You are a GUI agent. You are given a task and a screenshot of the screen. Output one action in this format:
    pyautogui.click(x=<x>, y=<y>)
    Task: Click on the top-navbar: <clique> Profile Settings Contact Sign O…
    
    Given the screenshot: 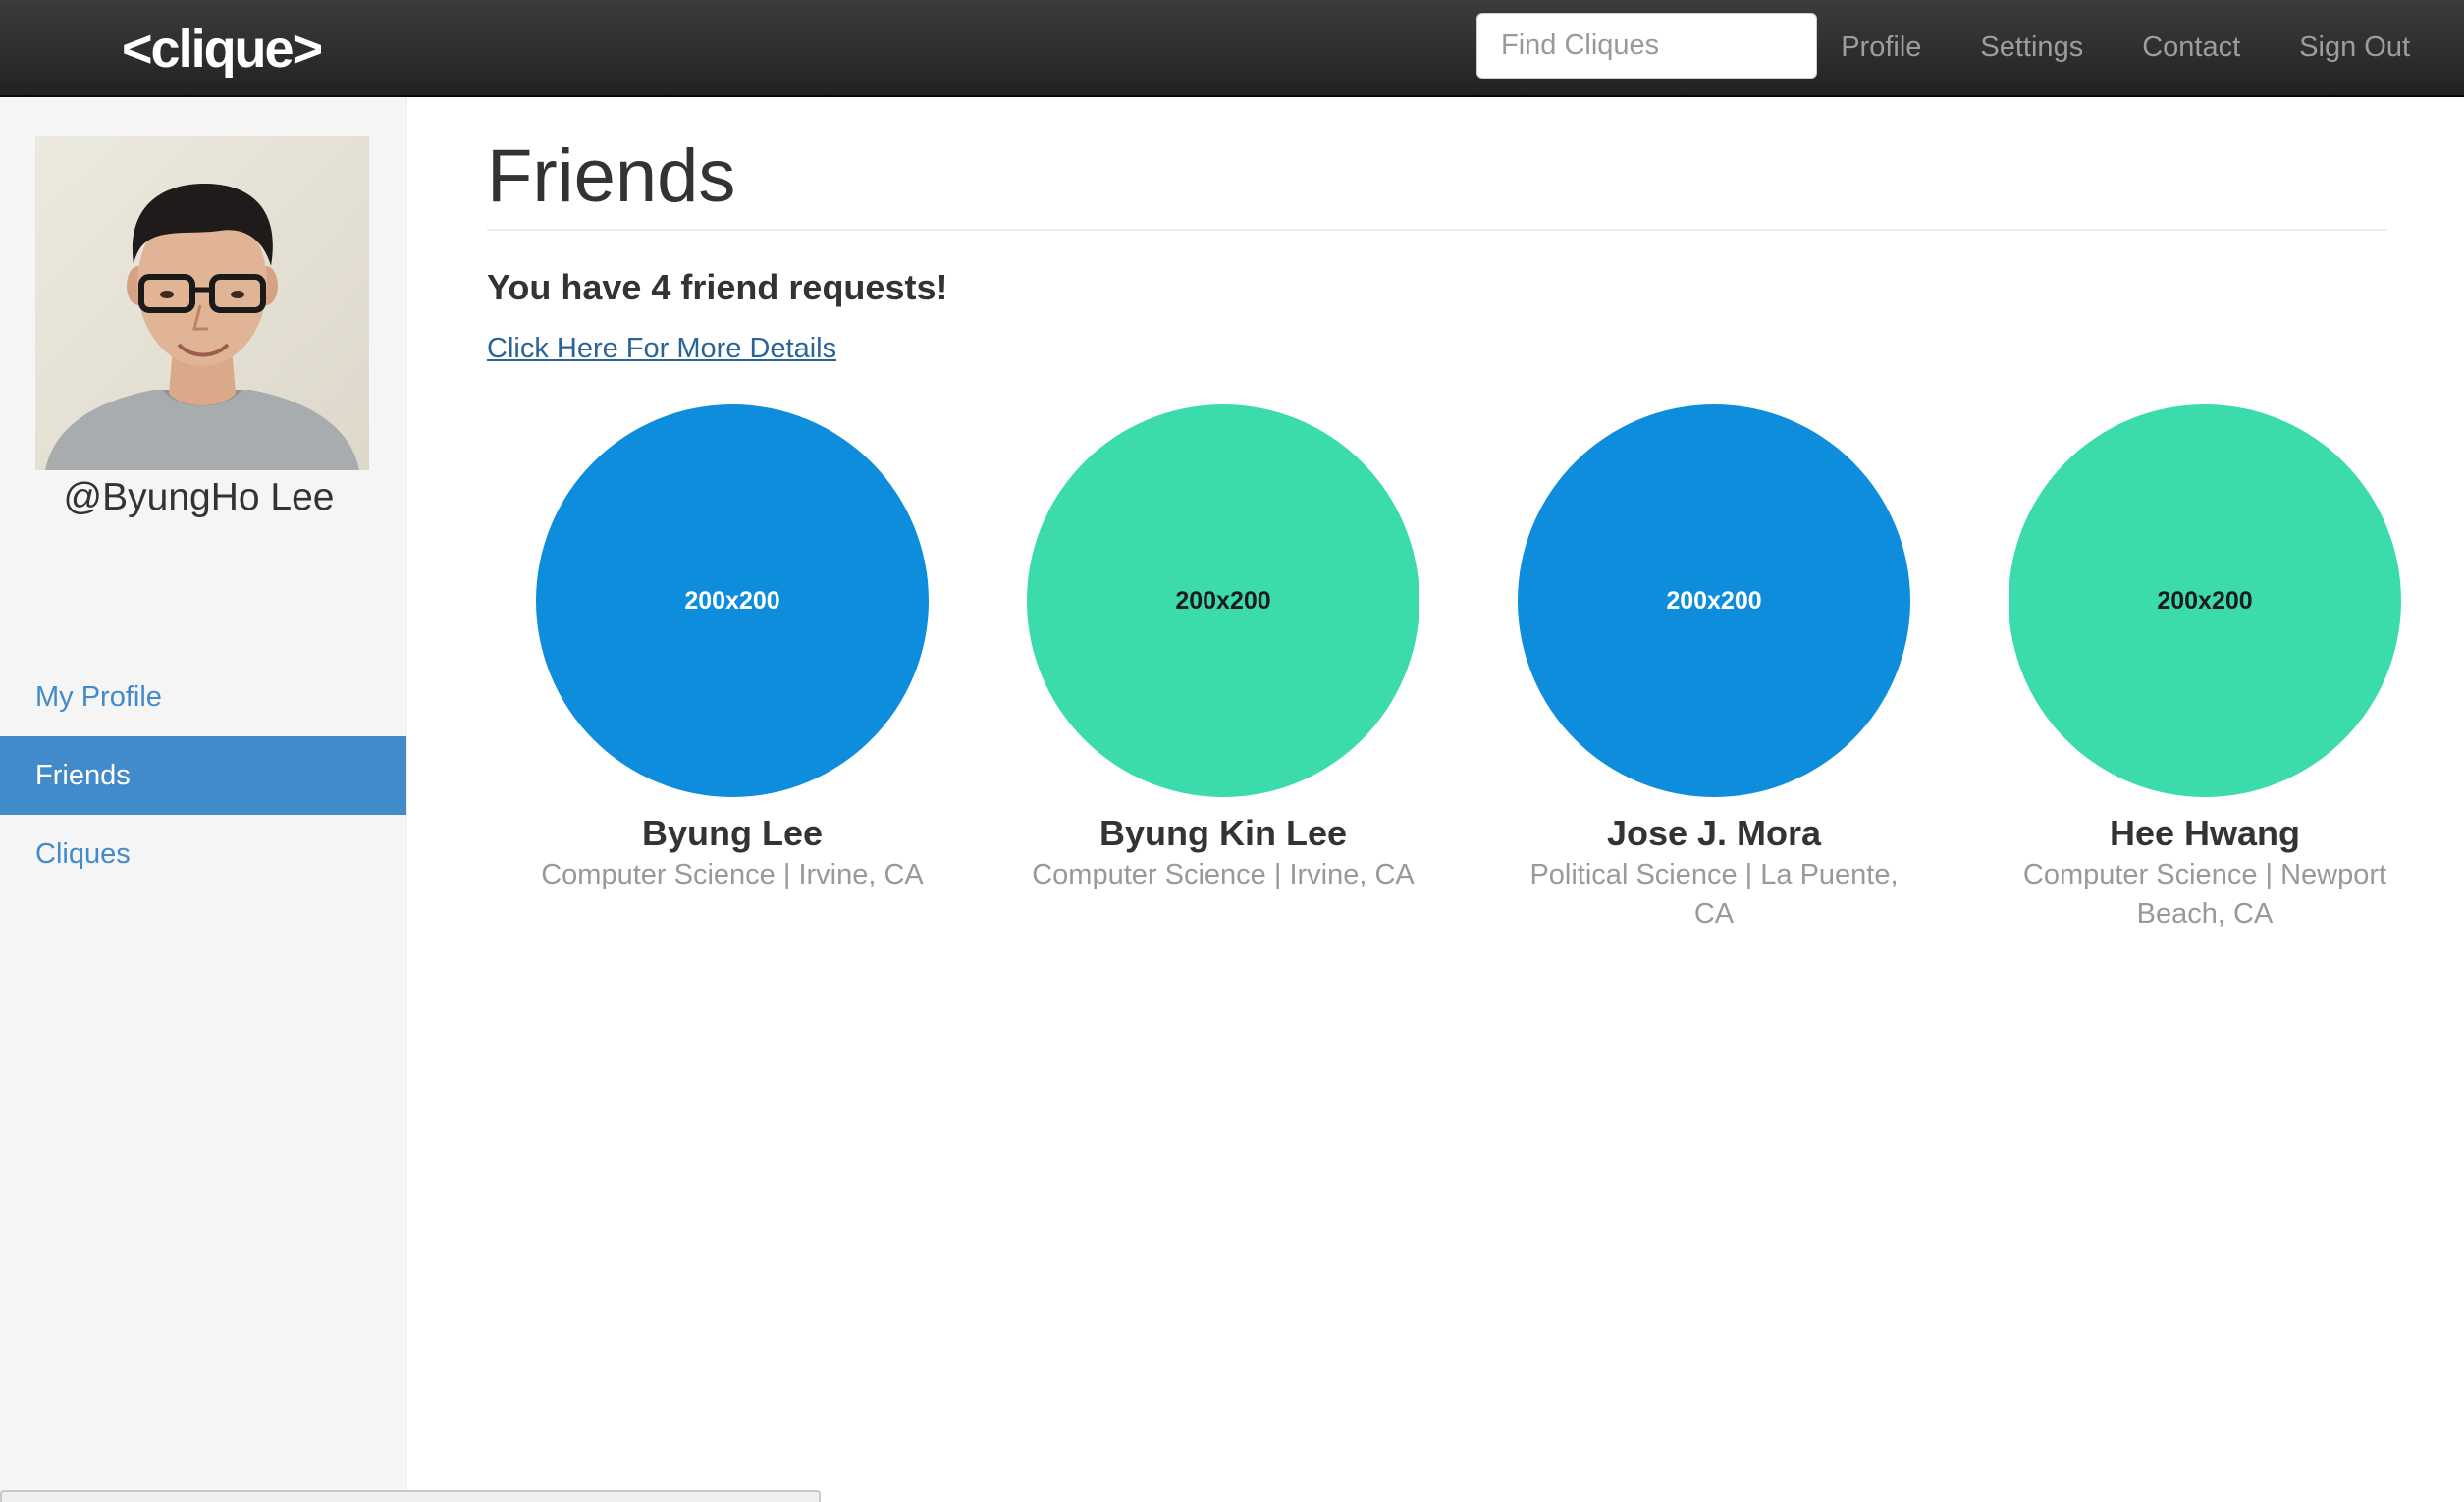 What is the action you would take?
    pyautogui.click(x=1232, y=48)
    